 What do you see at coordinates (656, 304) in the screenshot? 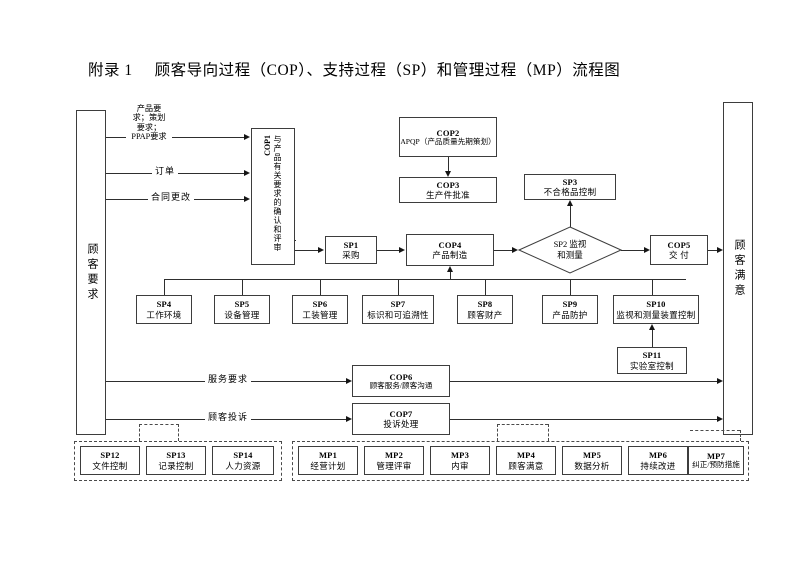
I see `process-sp10-code: SP10` at bounding box center [656, 304].